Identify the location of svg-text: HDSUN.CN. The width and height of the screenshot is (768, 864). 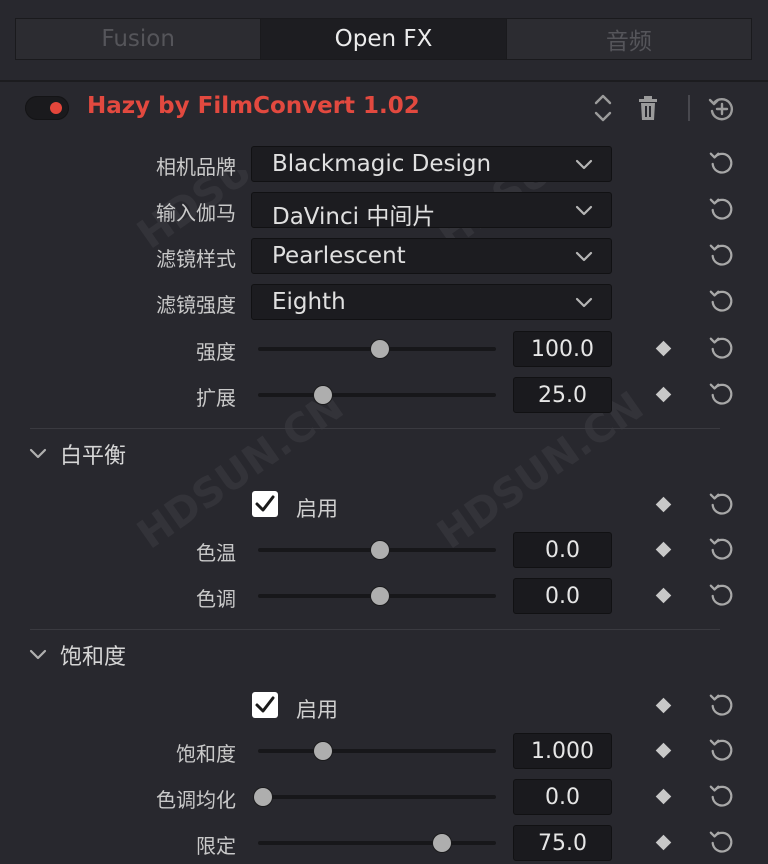
(240, 470).